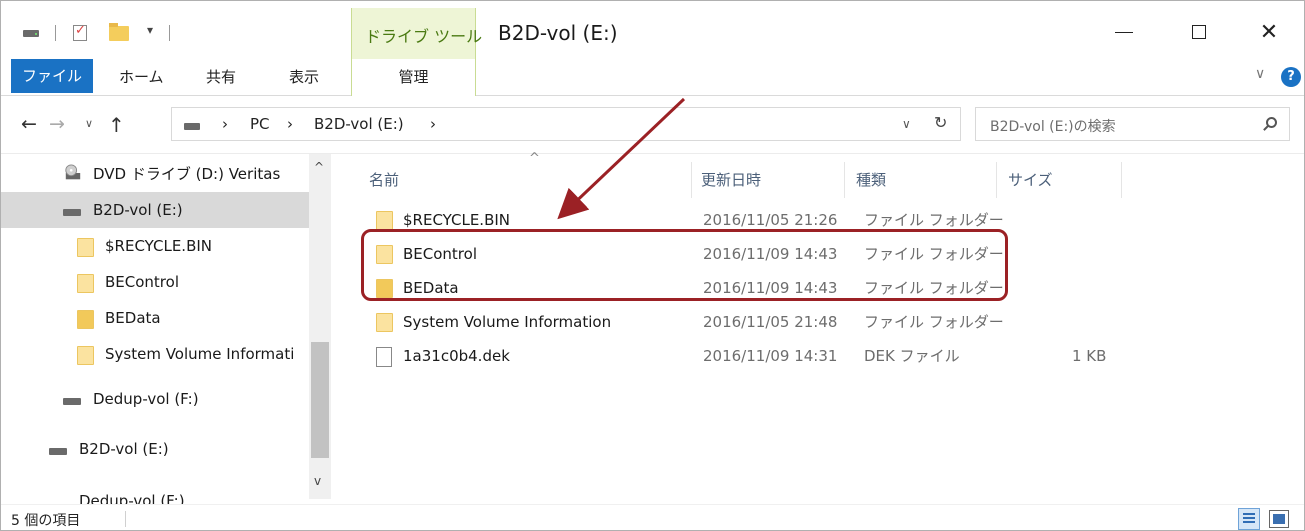  Describe the element at coordinates (770, 356) in the screenshot. I see `file-date: 2016/11/09 14:31` at that location.